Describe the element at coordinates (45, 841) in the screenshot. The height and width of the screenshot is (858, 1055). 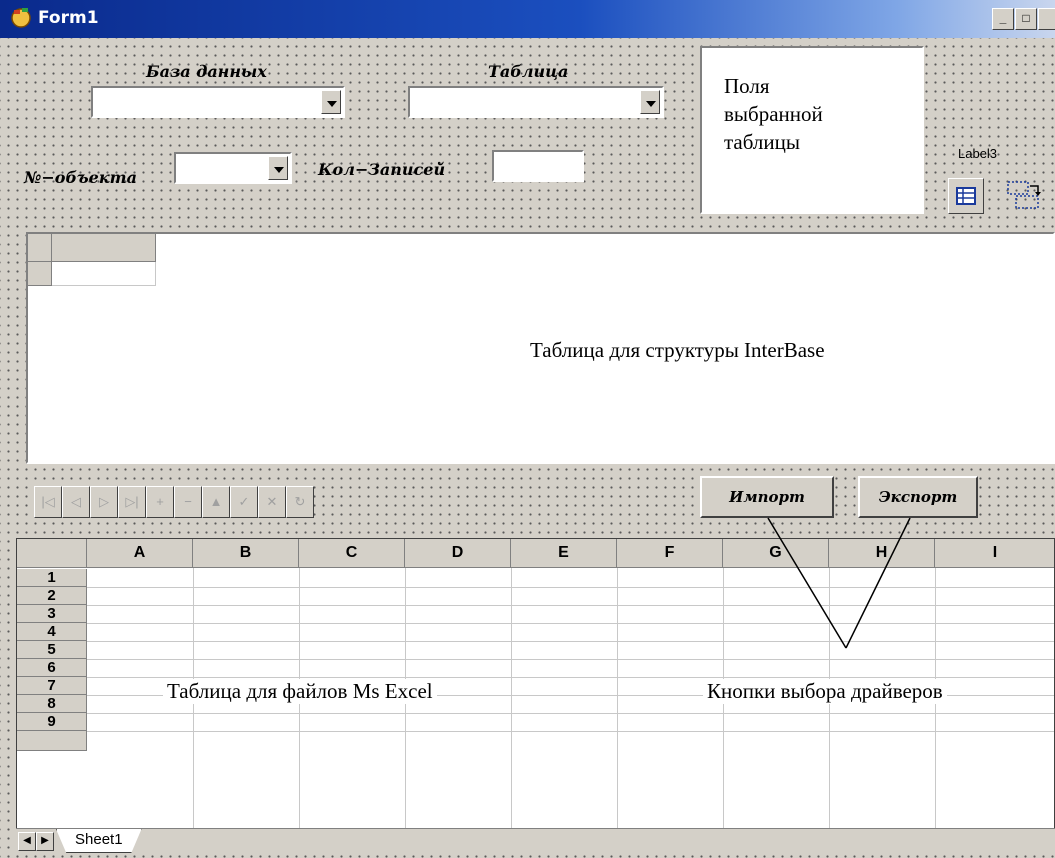
I see `scroll-right-icon: ▶` at that location.